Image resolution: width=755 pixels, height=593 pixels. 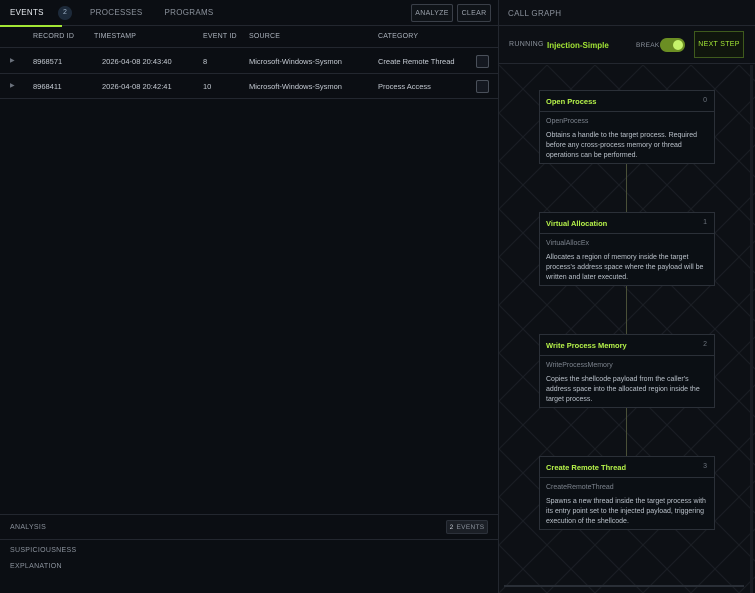 What do you see at coordinates (404, 86) in the screenshot?
I see `cell-category: Process Access` at bounding box center [404, 86].